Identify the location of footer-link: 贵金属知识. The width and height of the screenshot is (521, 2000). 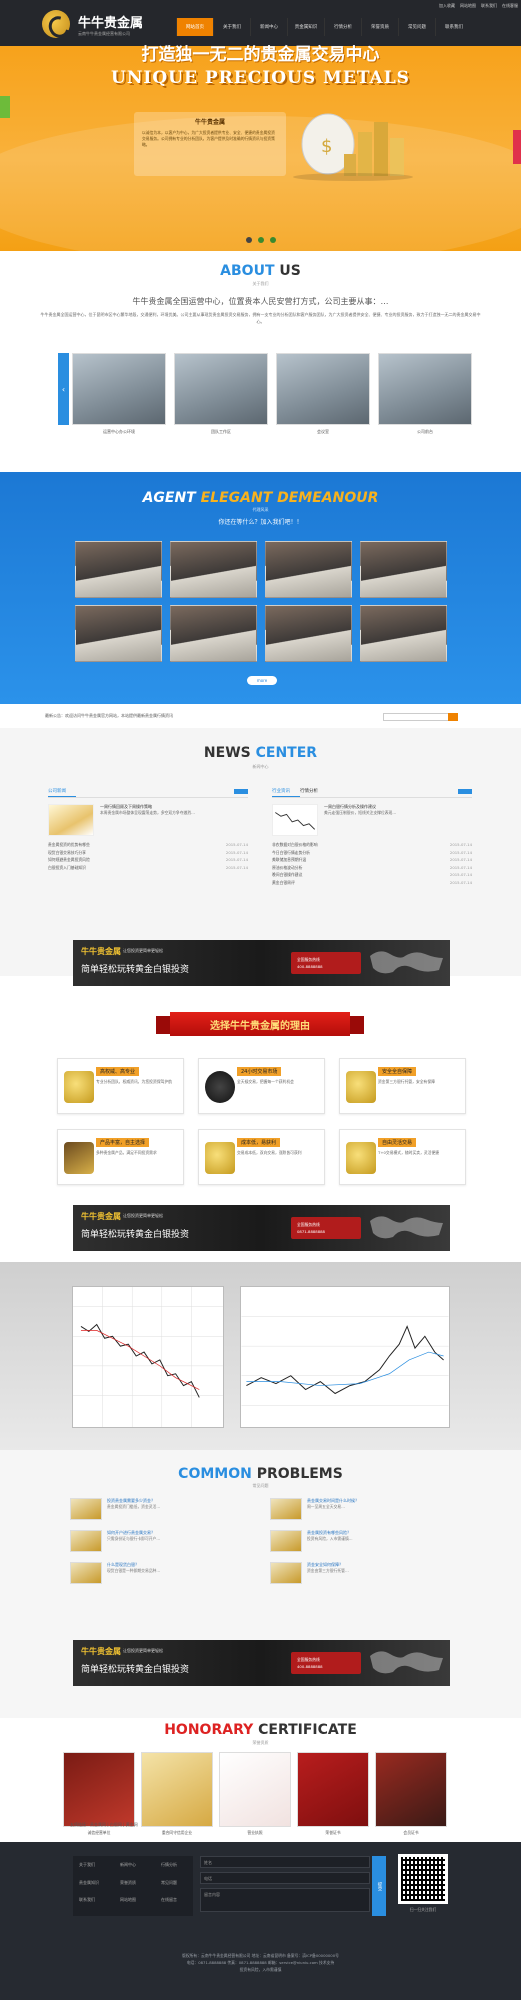
(97, 1886).